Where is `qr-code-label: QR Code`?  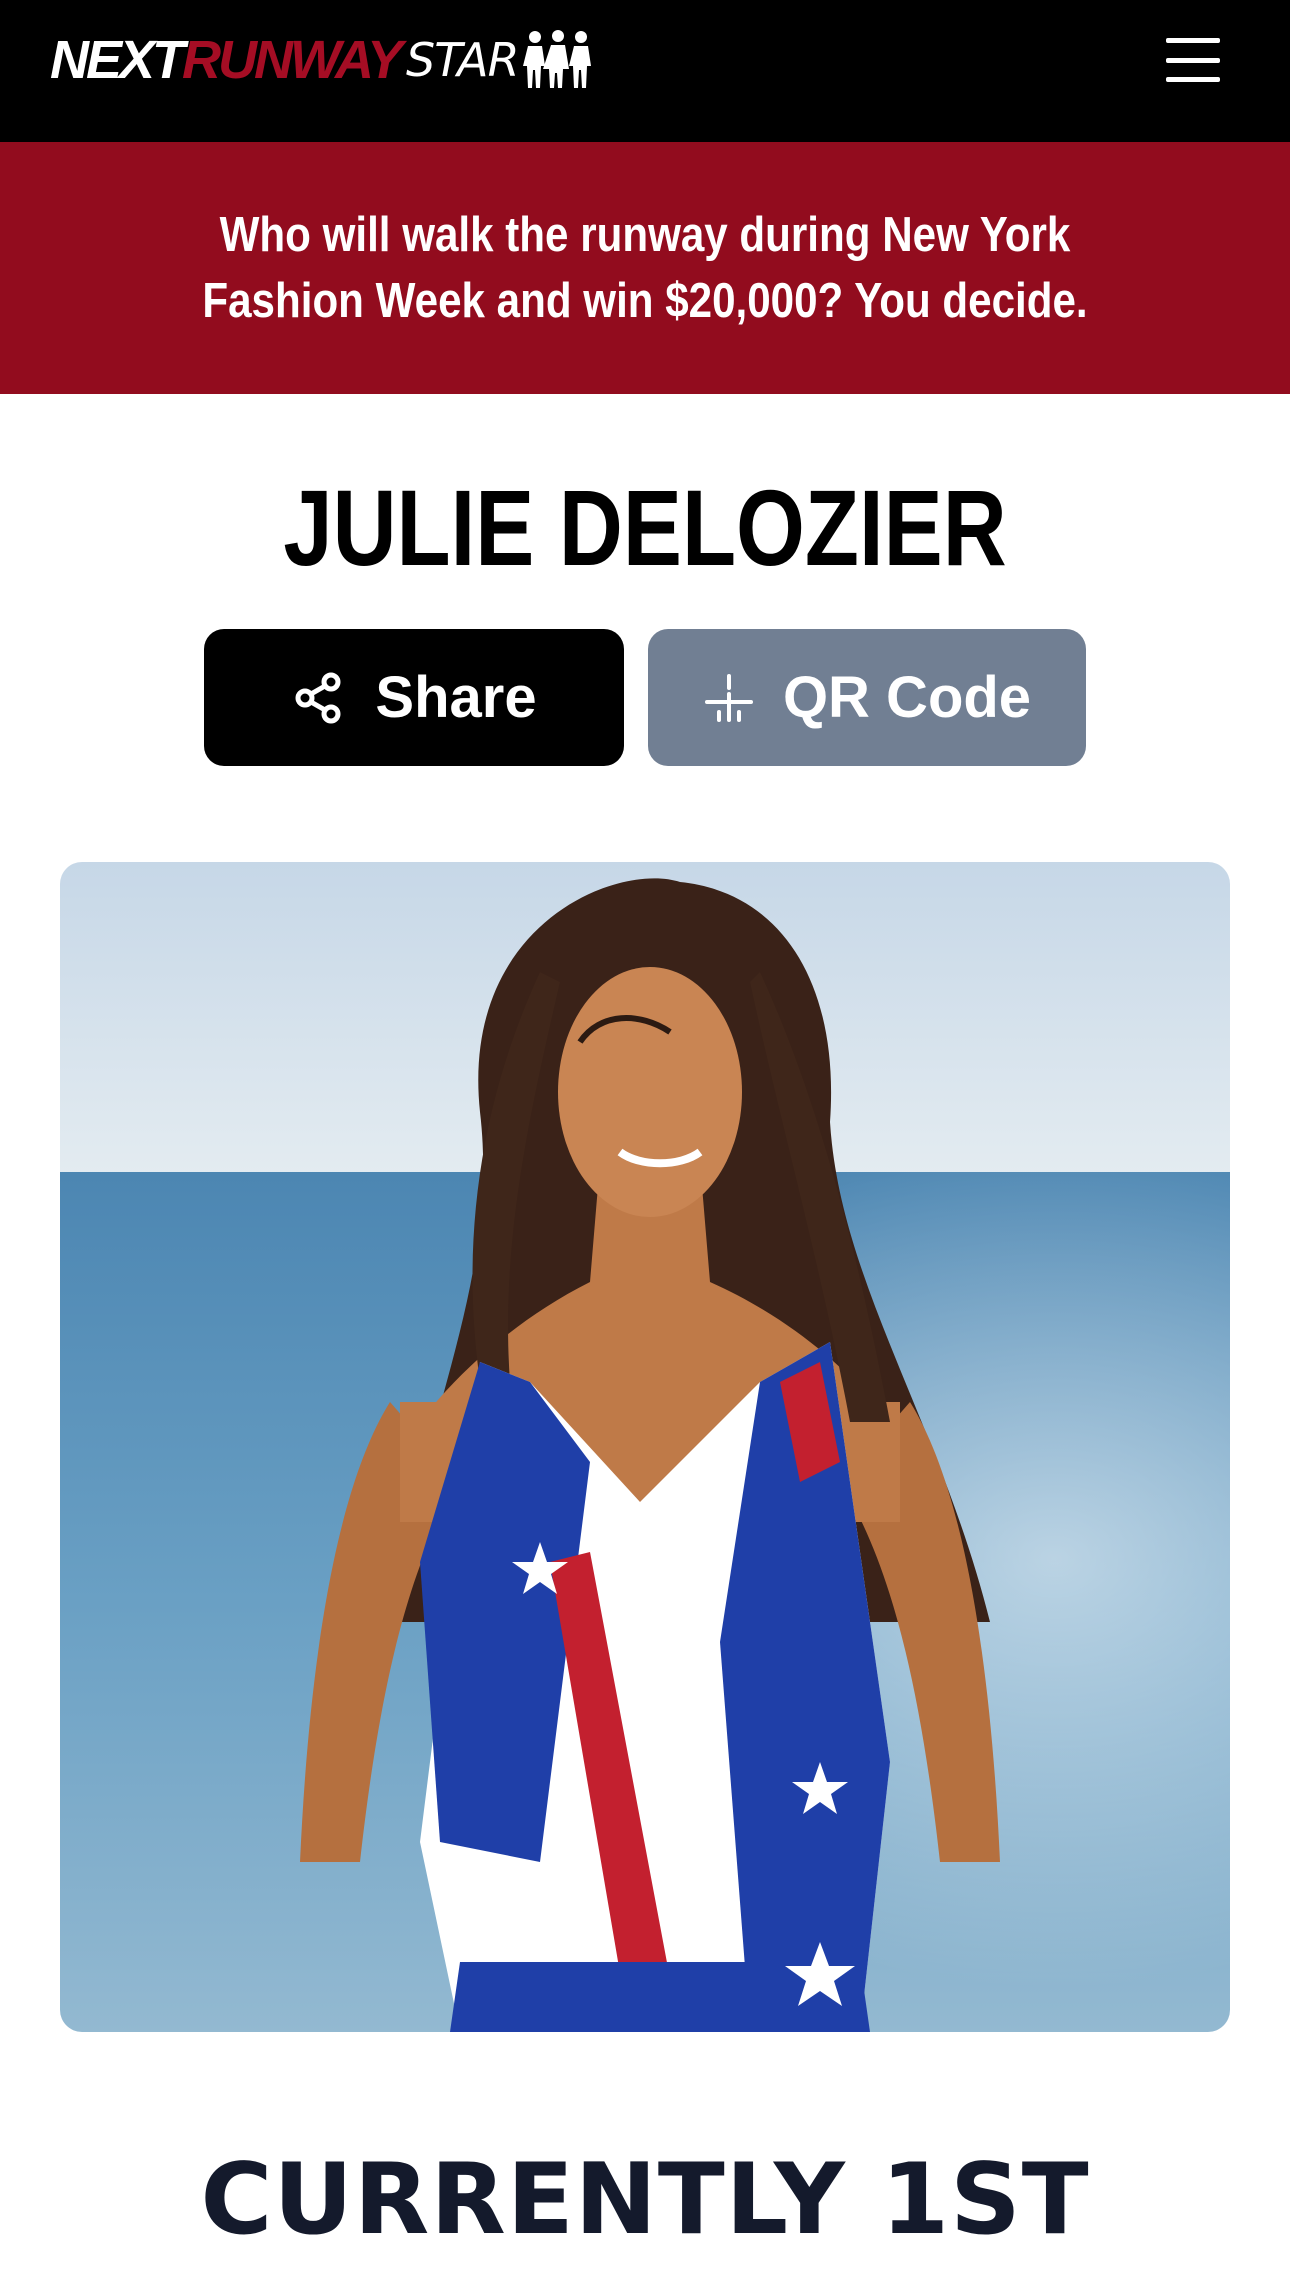 qr-code-label: QR Code is located at coordinates (907, 697).